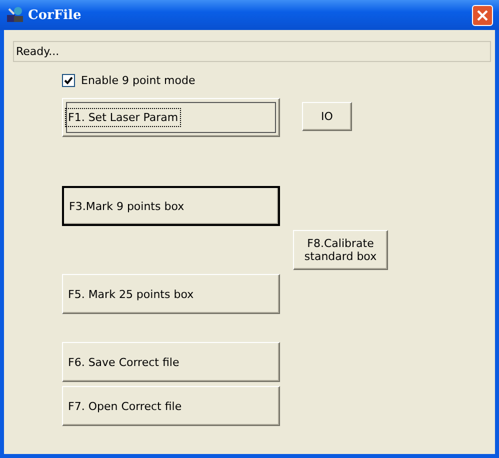 This screenshot has width=499, height=458. What do you see at coordinates (15, 15) in the screenshot?
I see `app-icon` at bounding box center [15, 15].